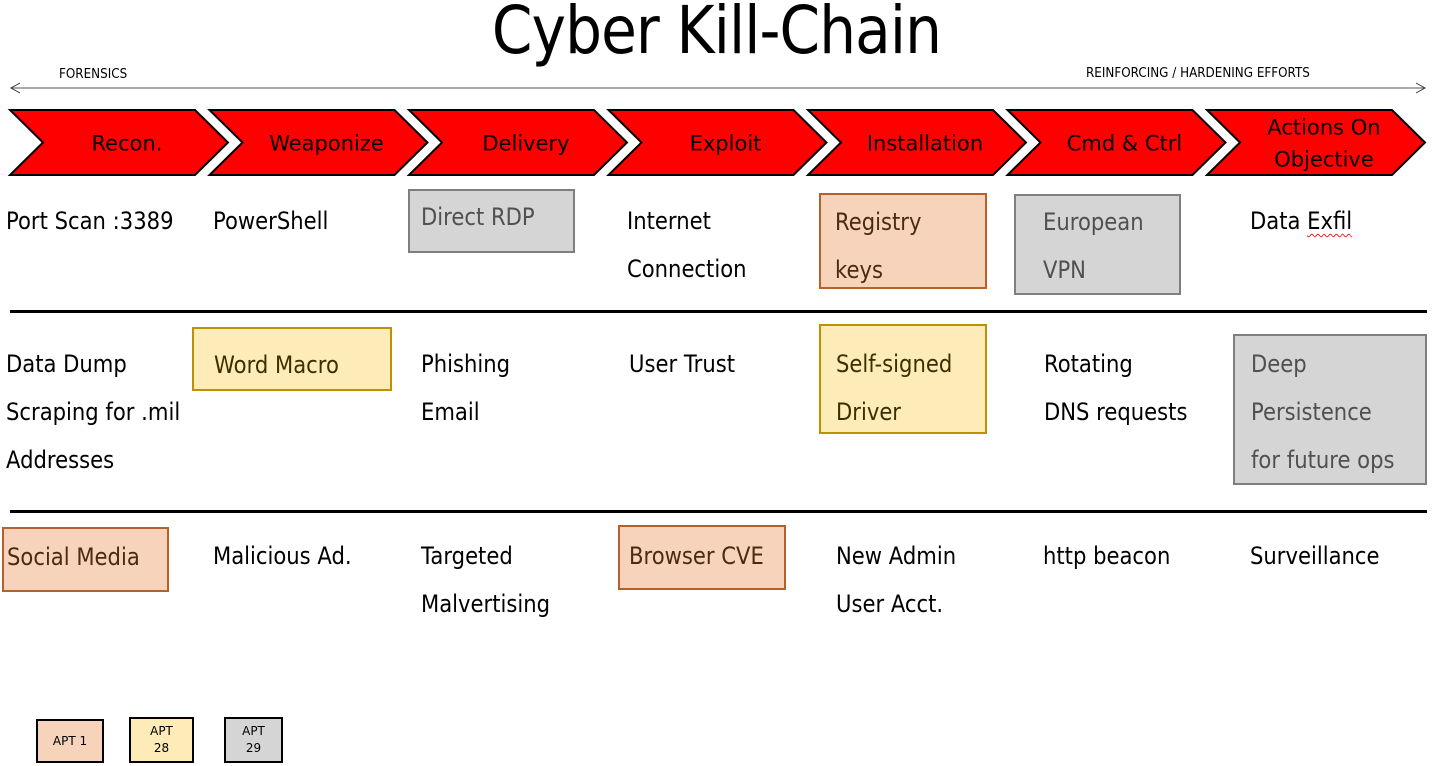 This screenshot has height=766, width=1433. I want to click on cell-user-trust: User Trust, so click(682, 364).